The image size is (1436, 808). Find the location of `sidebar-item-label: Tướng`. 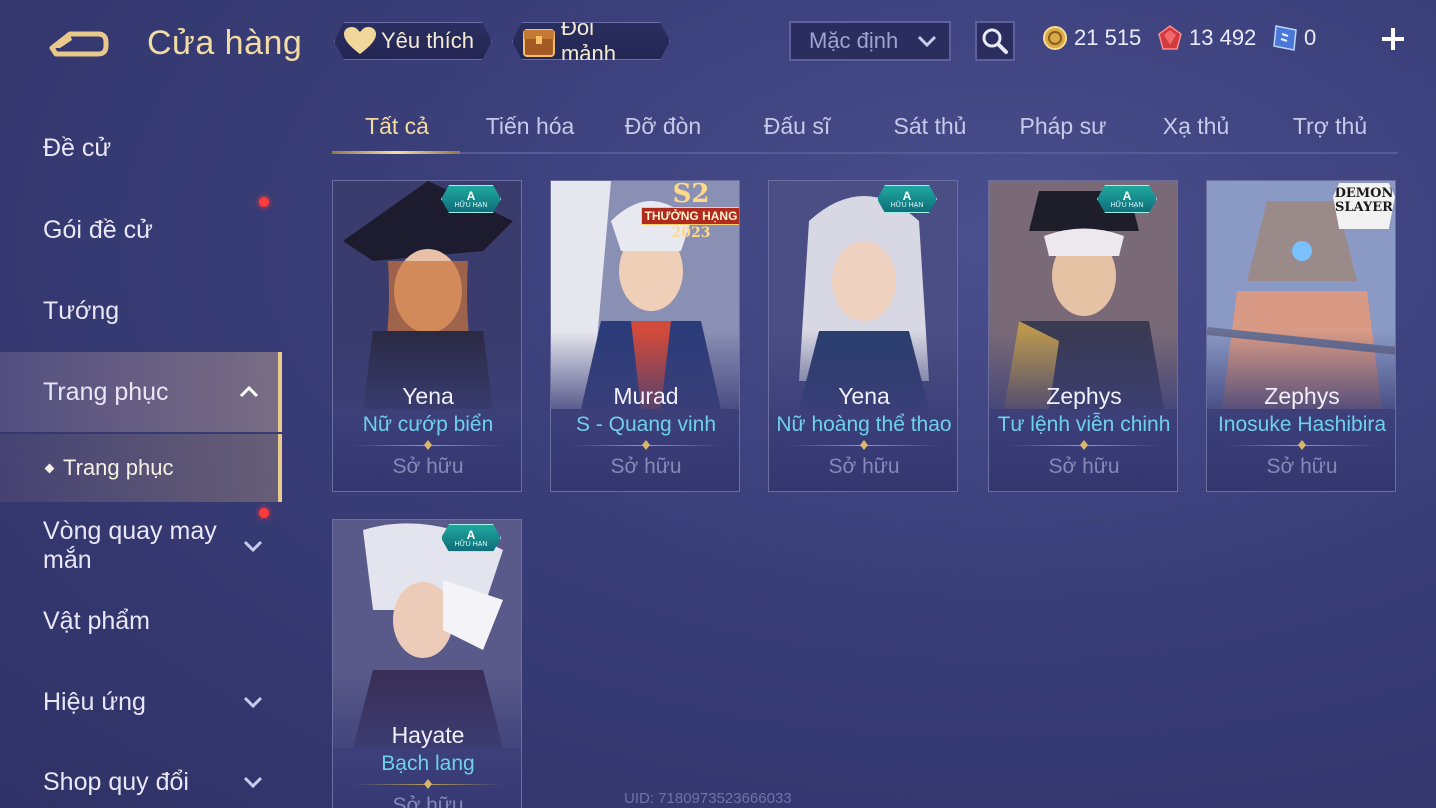

sidebar-item-label: Tướng is located at coordinates (81, 310).